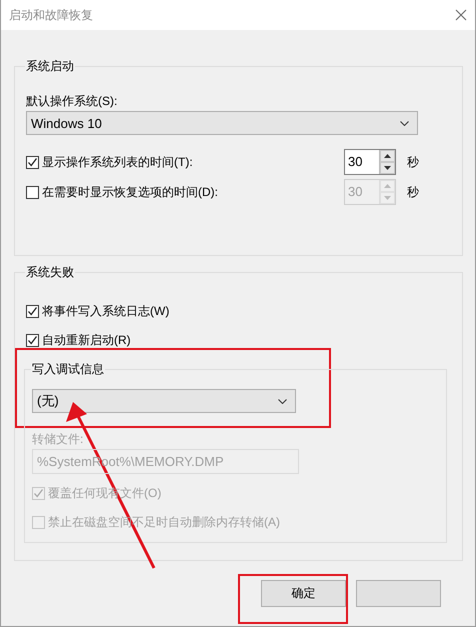 The height and width of the screenshot is (627, 476). Describe the element at coordinates (58, 439) in the screenshot. I see `field-label: 转储文件:` at that location.